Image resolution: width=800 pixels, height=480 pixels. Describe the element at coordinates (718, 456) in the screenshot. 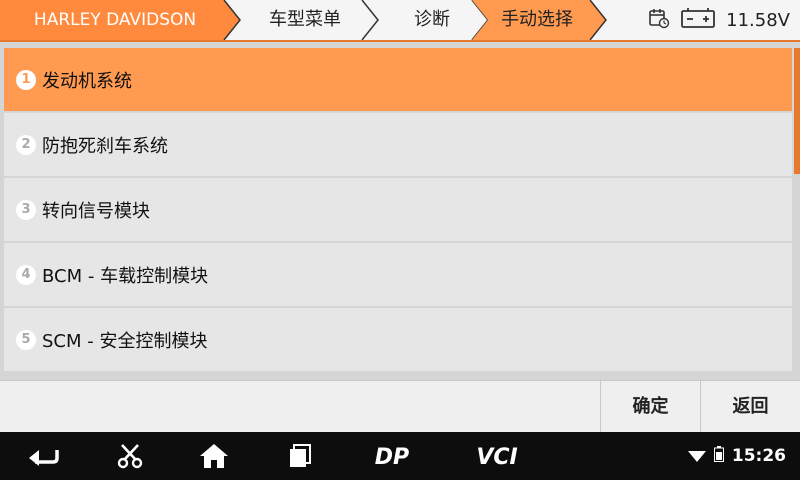

I see `device-battery-icon` at that location.